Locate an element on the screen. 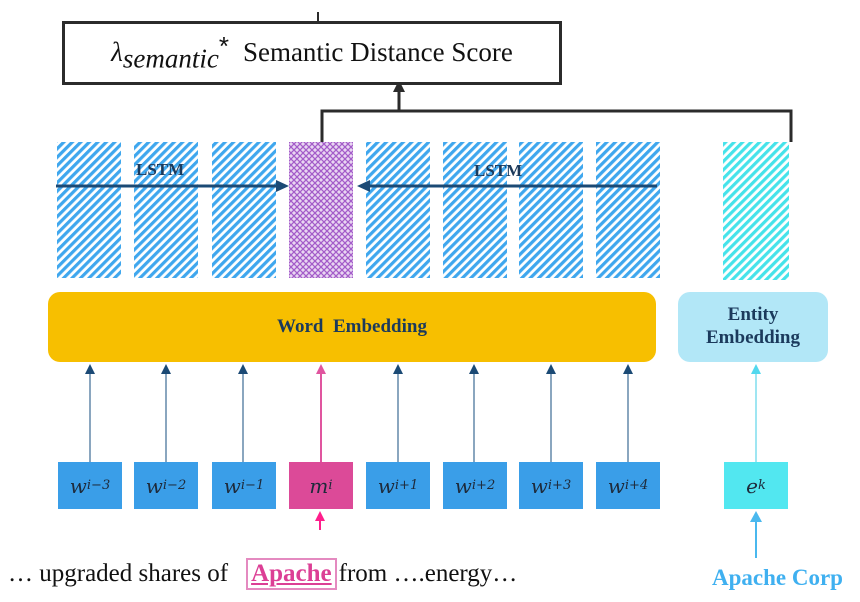 This screenshot has height=602, width=860. score-formula: λsemantic* Semantic Distance Score is located at coordinates (312, 52).